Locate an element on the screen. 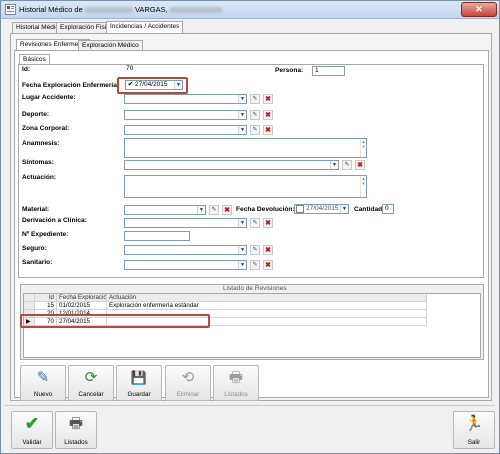 The image size is (500, 454). material-combo: ▼ is located at coordinates (165, 210).